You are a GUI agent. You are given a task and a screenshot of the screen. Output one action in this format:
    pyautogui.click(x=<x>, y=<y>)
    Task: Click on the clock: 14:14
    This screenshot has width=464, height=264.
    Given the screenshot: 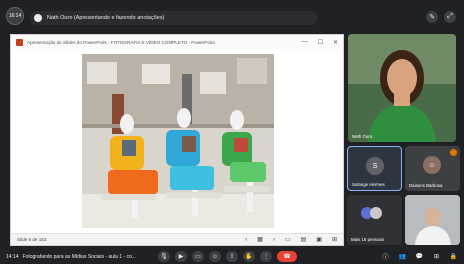 What is the action you would take?
    pyautogui.click(x=12, y=257)
    